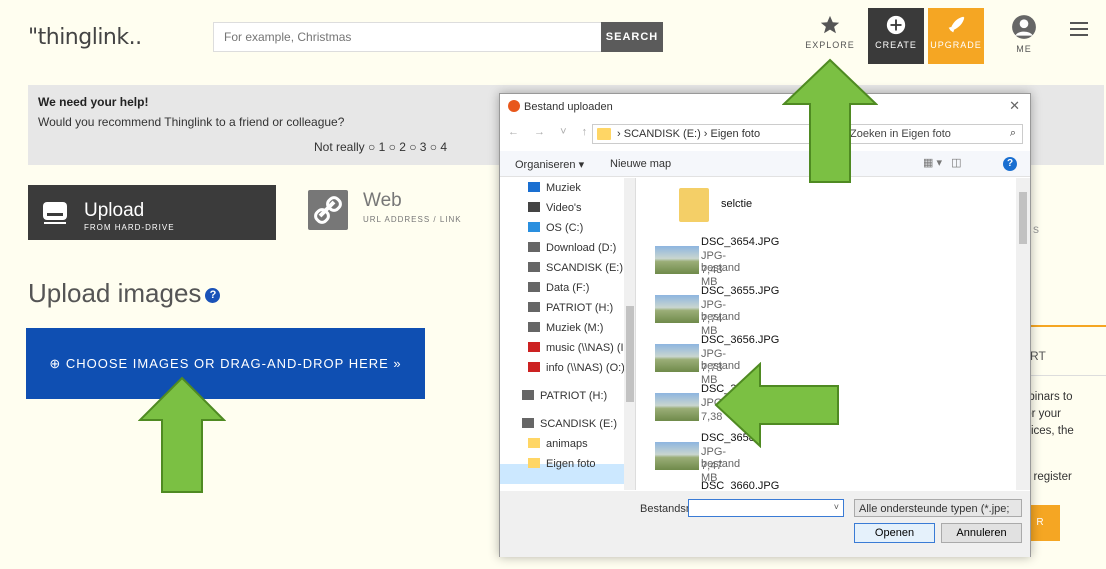 This screenshot has height=569, width=1106. I want to click on dialog-title: Bestand uploaden, so click(560, 106).